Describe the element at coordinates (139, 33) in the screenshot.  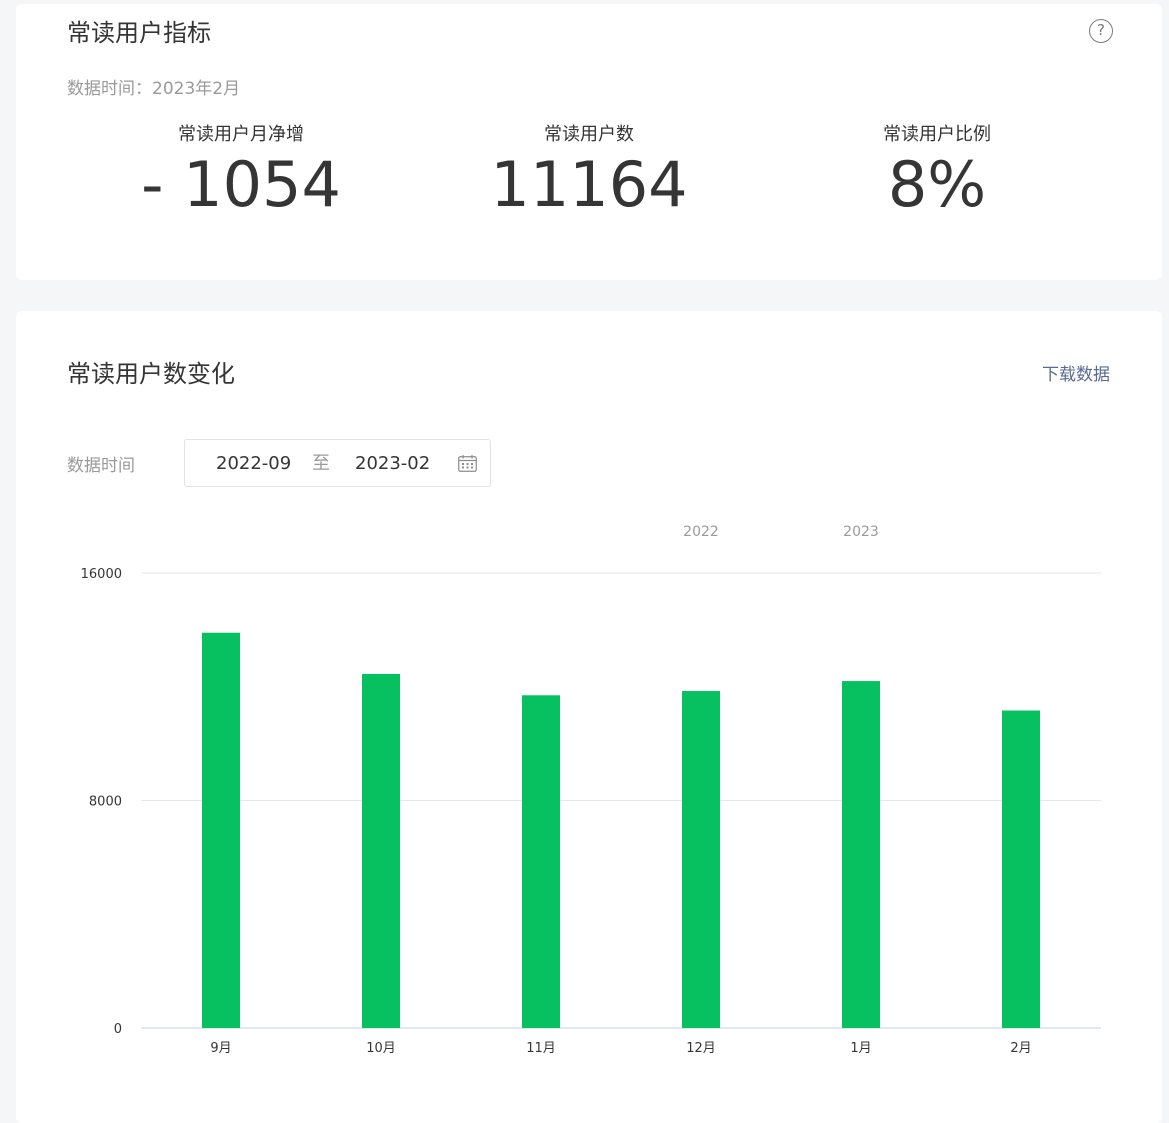
I see `summary-title: 常读用户指标` at that location.